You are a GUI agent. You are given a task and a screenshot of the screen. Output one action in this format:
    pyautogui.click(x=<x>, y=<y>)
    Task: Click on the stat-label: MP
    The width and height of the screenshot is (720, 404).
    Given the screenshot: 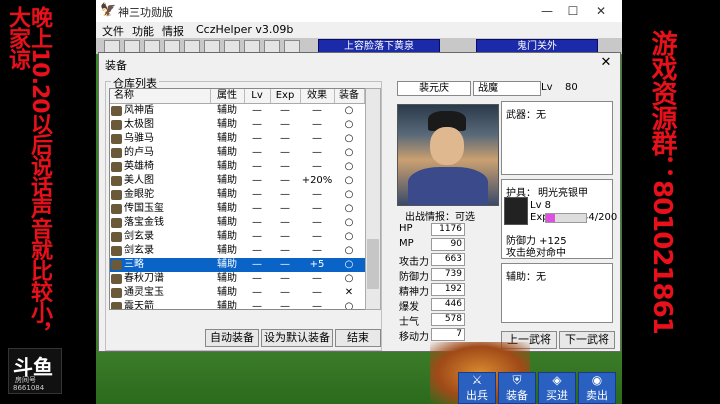 What is the action you would take?
    pyautogui.click(x=406, y=243)
    